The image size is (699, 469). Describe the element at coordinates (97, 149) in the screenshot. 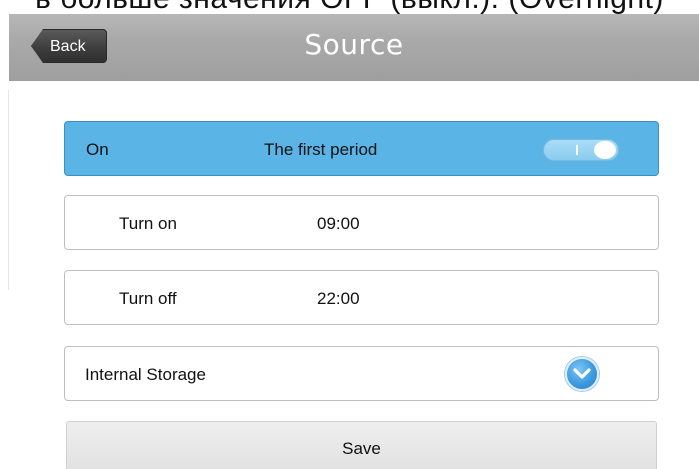

I see `period-state-label: On` at that location.